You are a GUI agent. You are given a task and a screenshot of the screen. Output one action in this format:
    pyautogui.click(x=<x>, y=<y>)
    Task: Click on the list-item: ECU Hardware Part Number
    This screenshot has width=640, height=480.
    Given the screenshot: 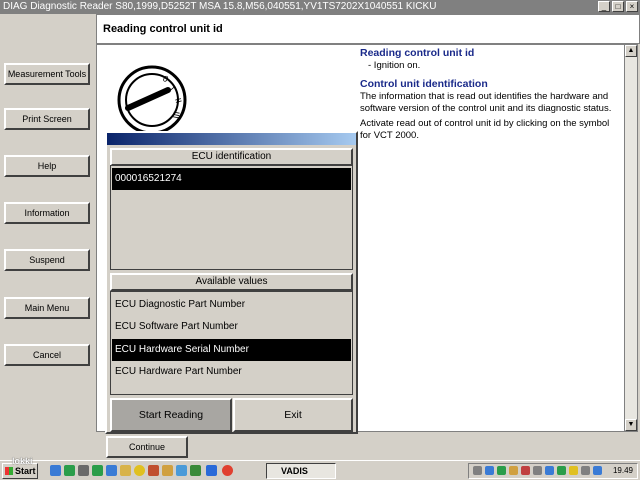 What is the action you would take?
    pyautogui.click(x=231, y=372)
    